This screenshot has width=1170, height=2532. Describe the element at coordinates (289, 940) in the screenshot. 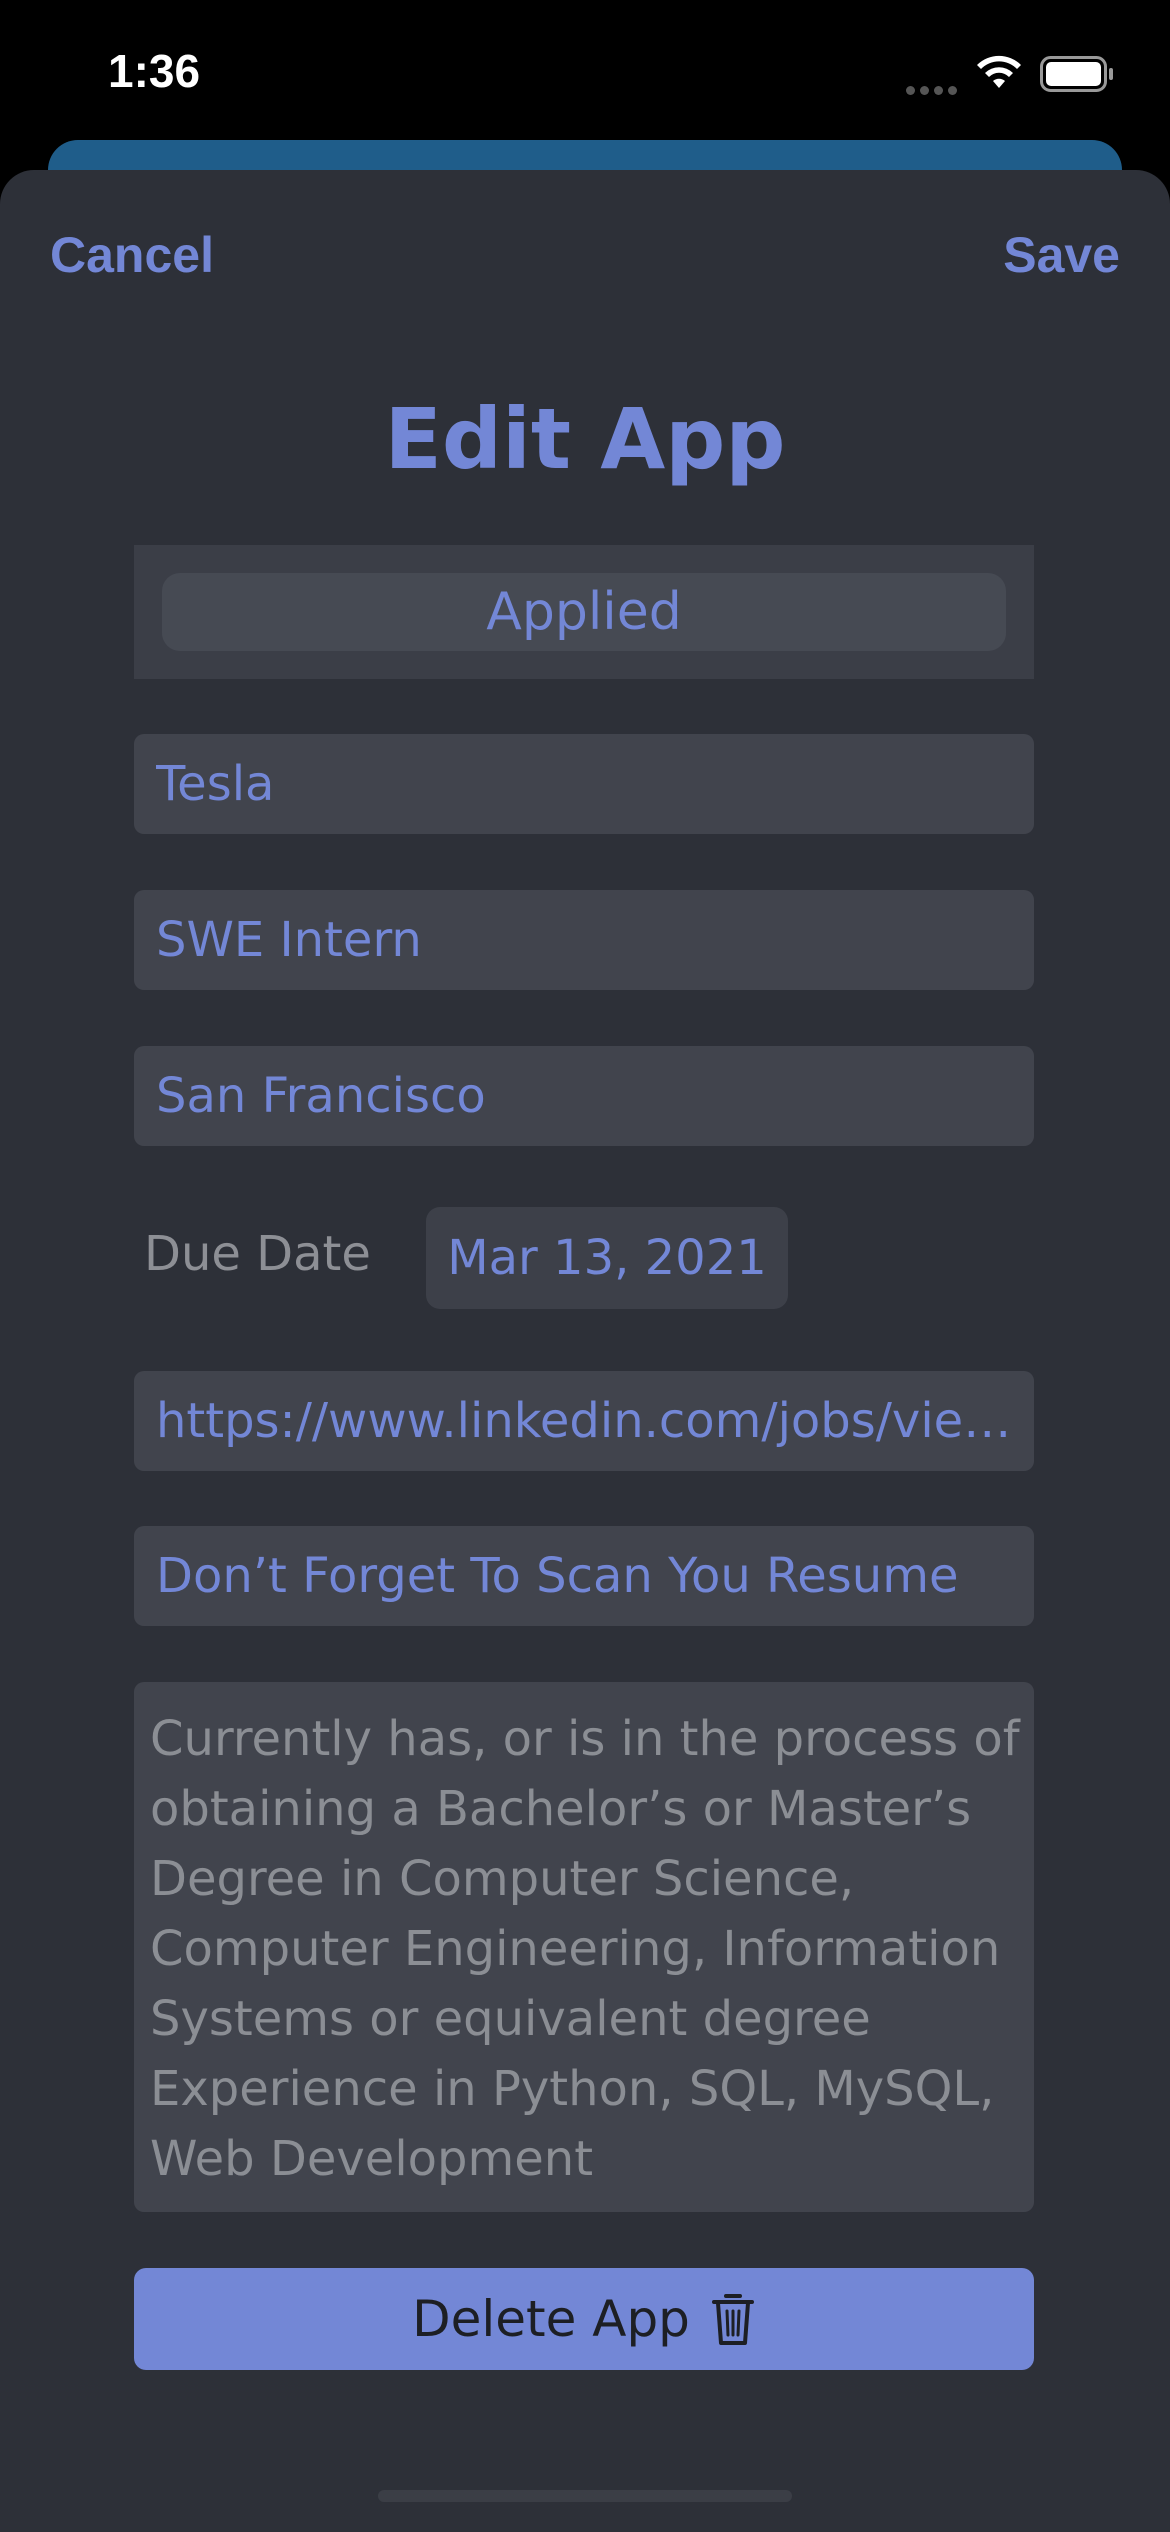

I see `position-value: SWE Intern` at that location.